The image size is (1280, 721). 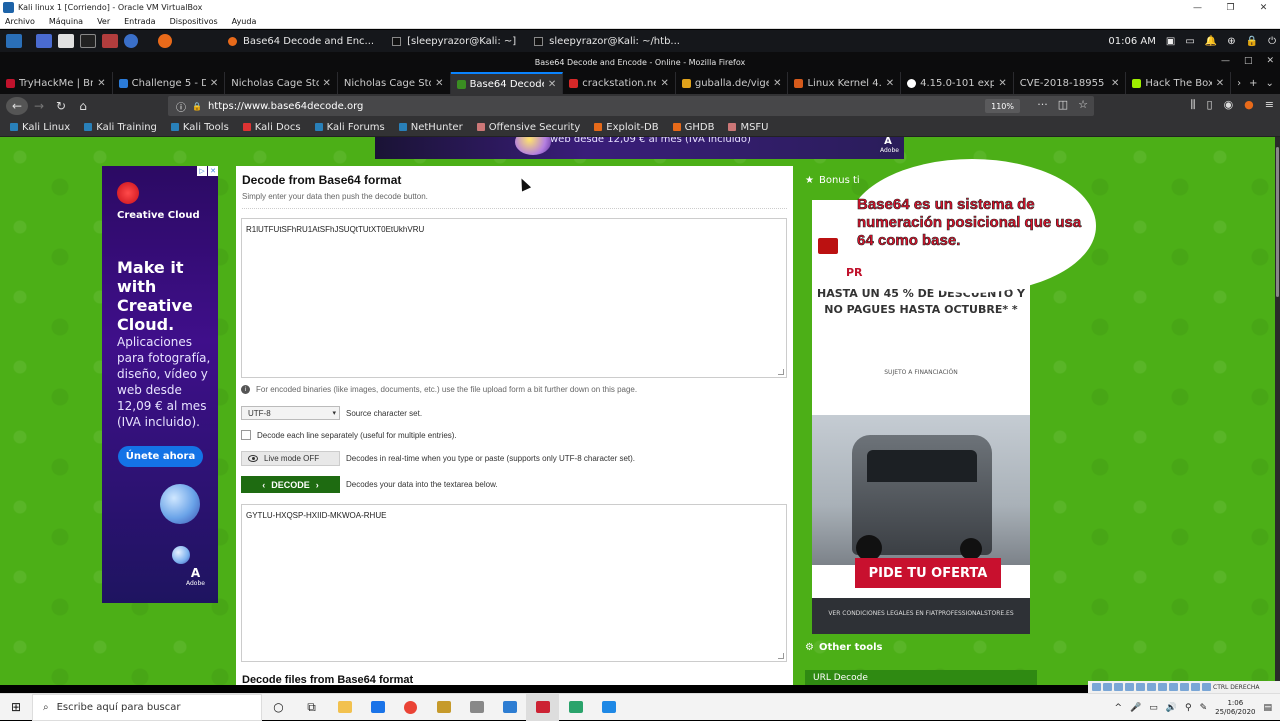 I want to click on new-tab-icon: +, so click(x=1253, y=83).